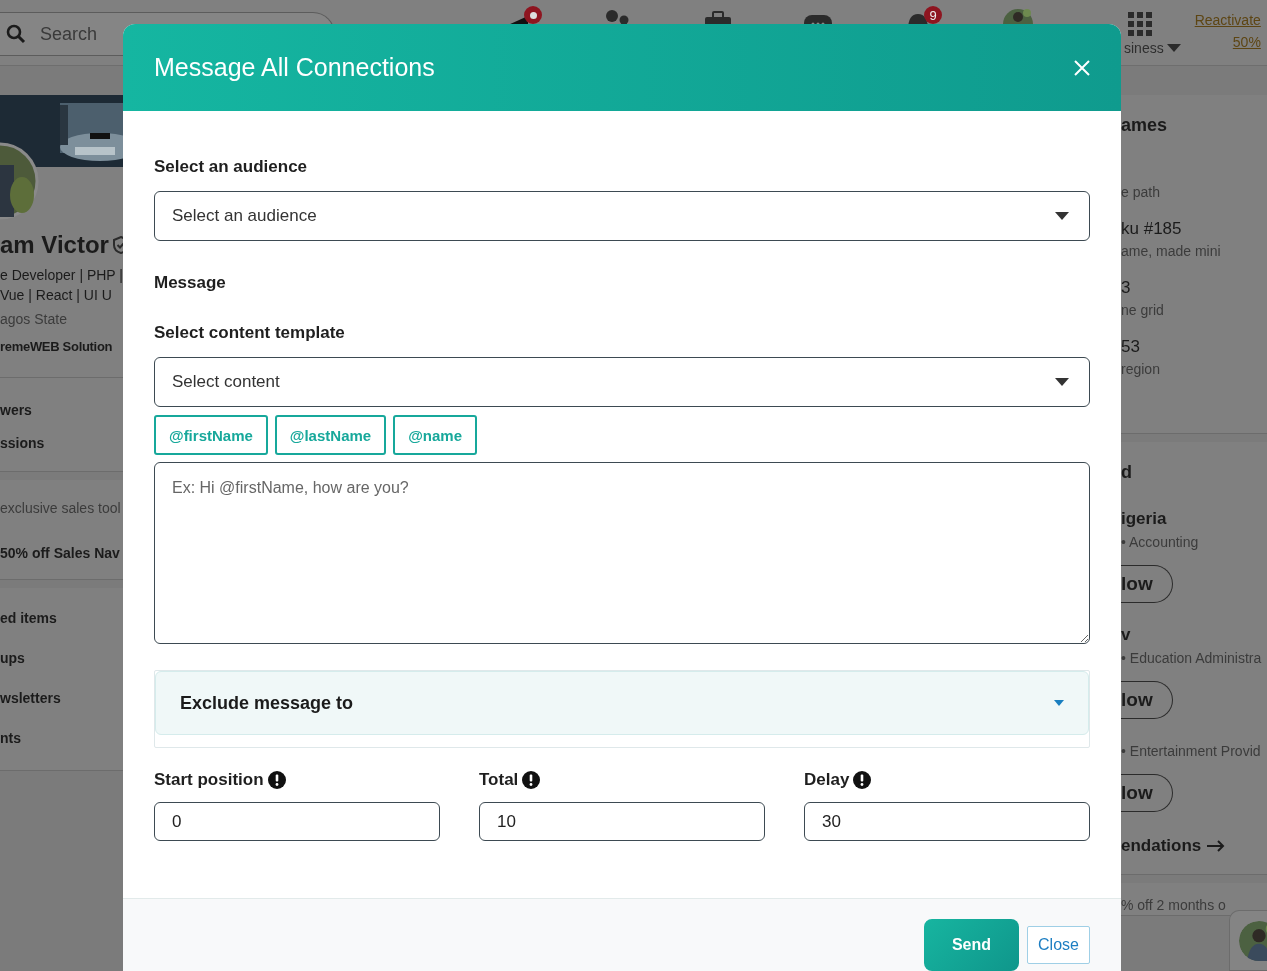  What do you see at coordinates (211, 435) in the screenshot?
I see `token-button: @firstName` at bounding box center [211, 435].